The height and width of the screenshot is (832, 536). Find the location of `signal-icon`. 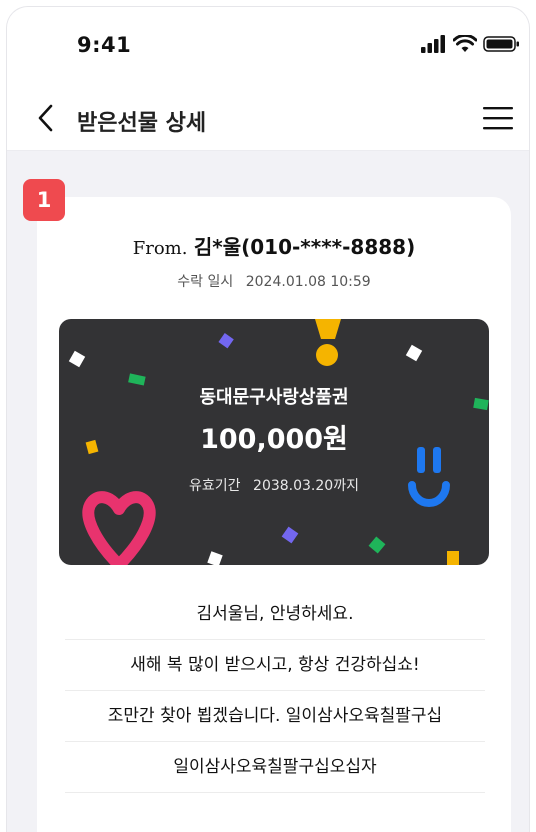

signal-icon is located at coordinates (433, 44).